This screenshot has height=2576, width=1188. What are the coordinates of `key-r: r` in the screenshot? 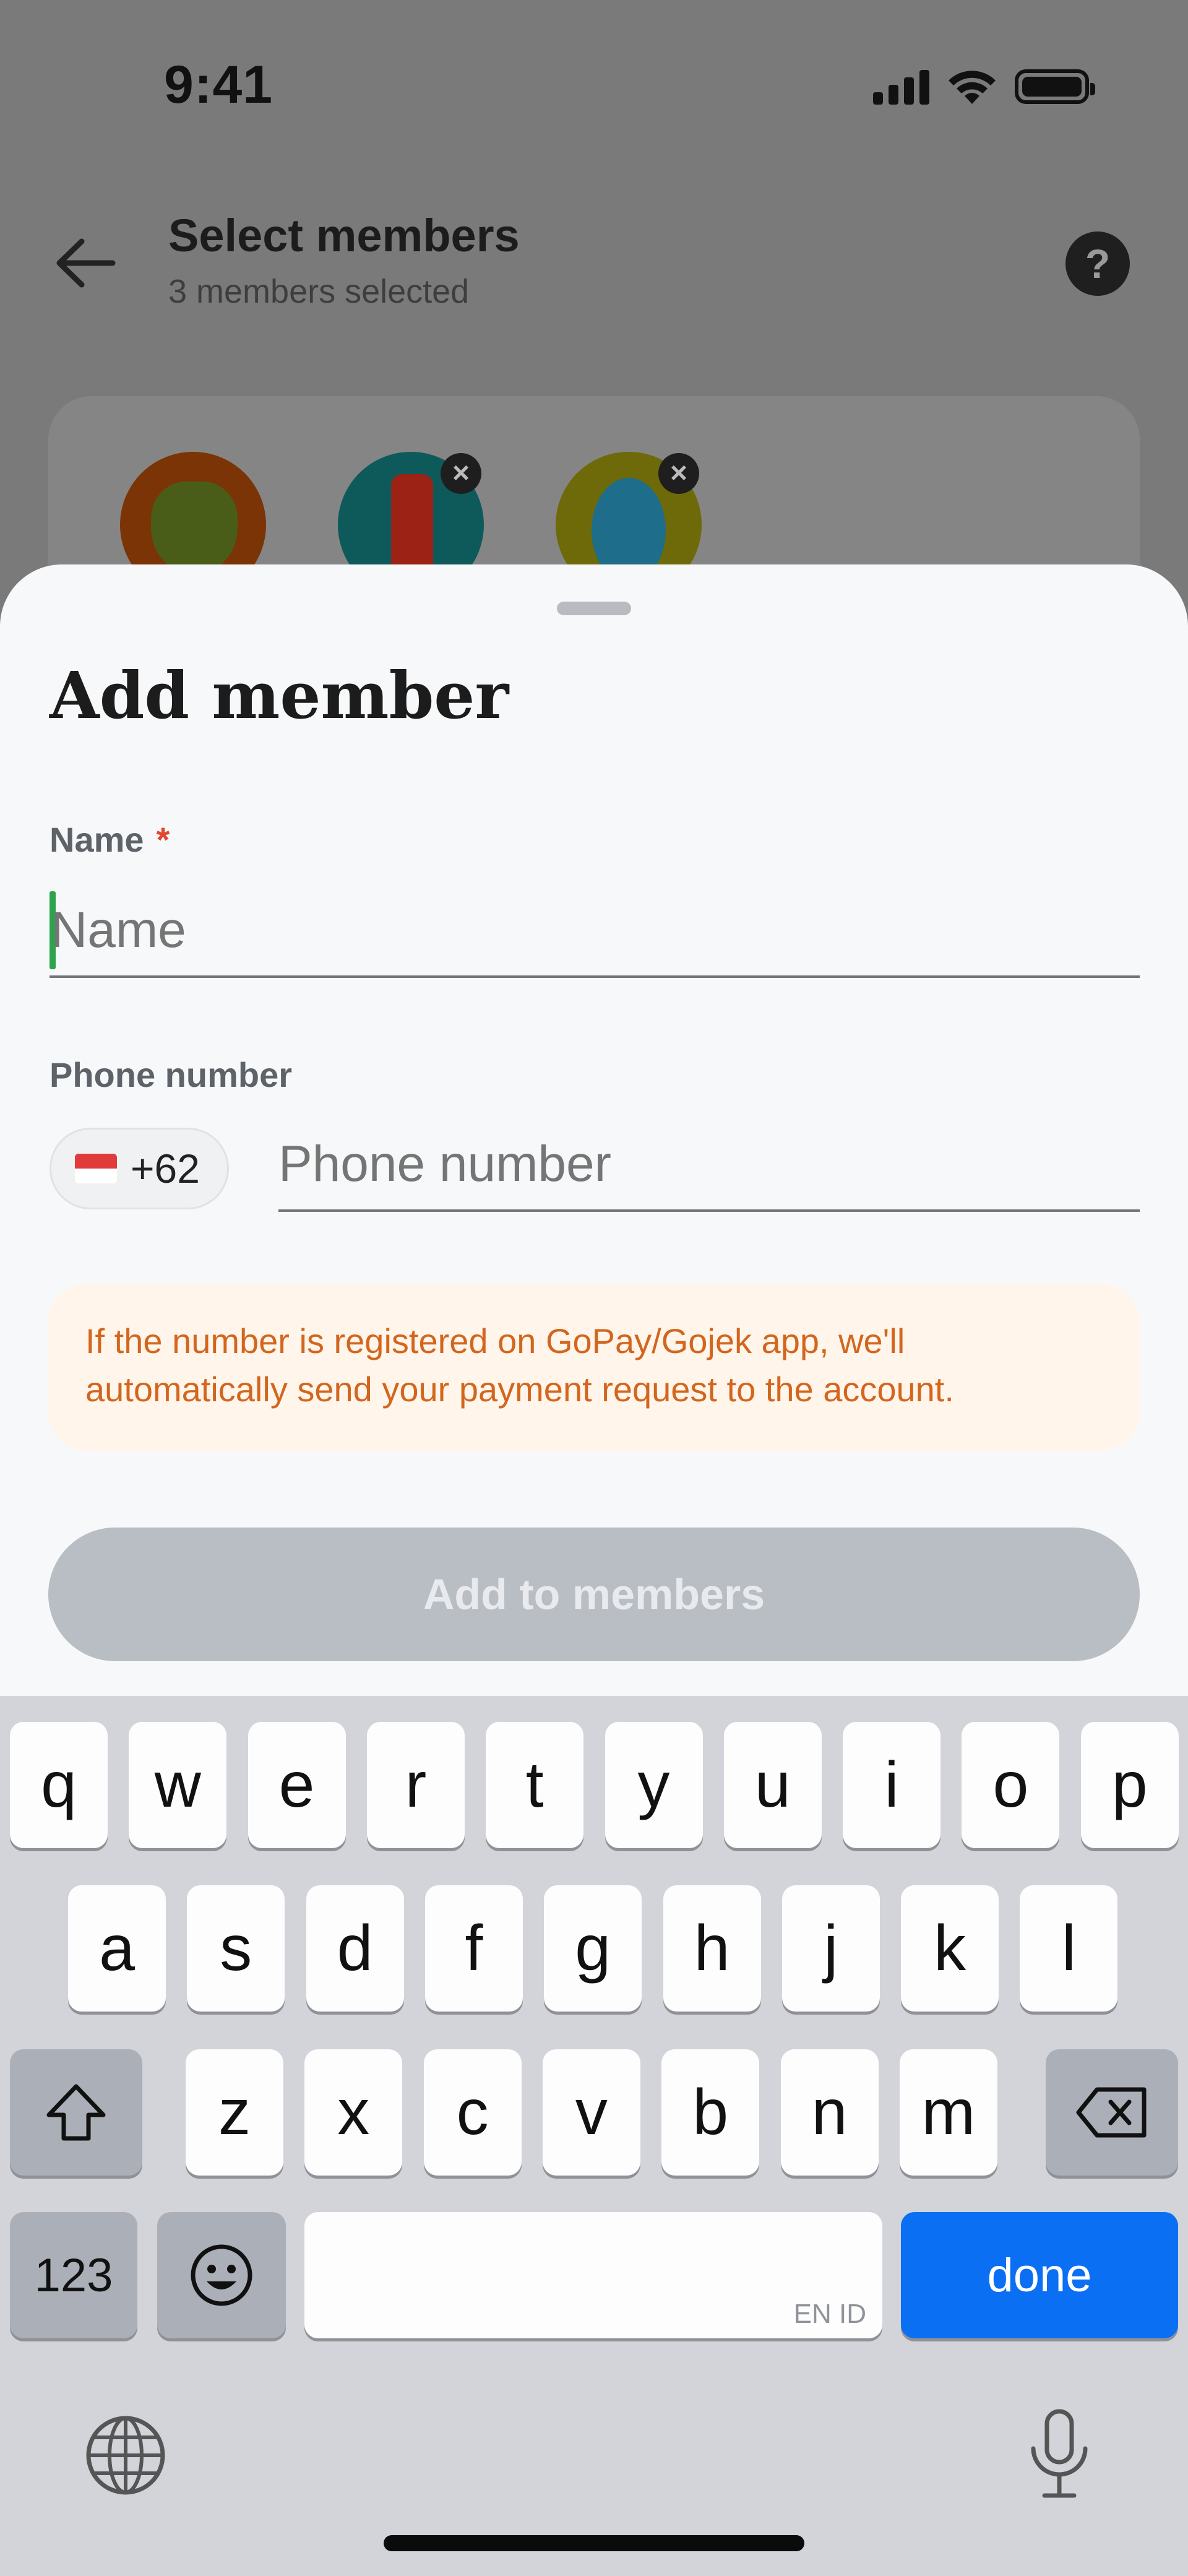 It's located at (415, 1785).